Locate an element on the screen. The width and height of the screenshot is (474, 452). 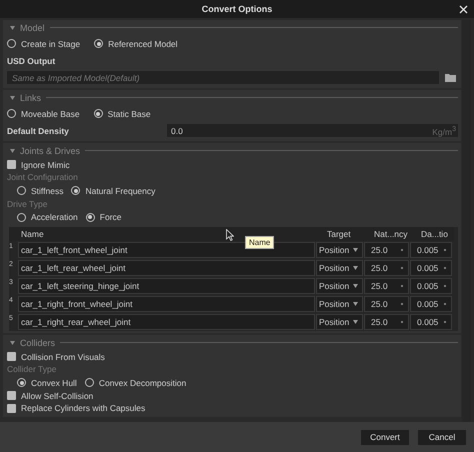
column-header: Da...tio is located at coordinates (428, 234).